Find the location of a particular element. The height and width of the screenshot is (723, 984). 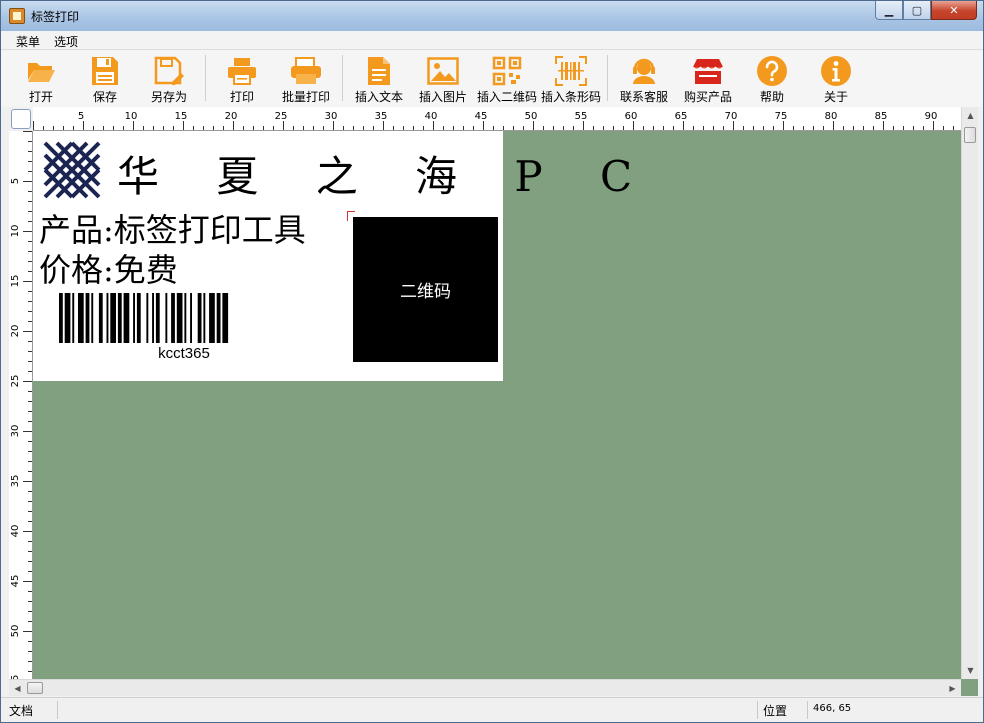

insert-qr-button: 插入二维码 is located at coordinates (507, 78).